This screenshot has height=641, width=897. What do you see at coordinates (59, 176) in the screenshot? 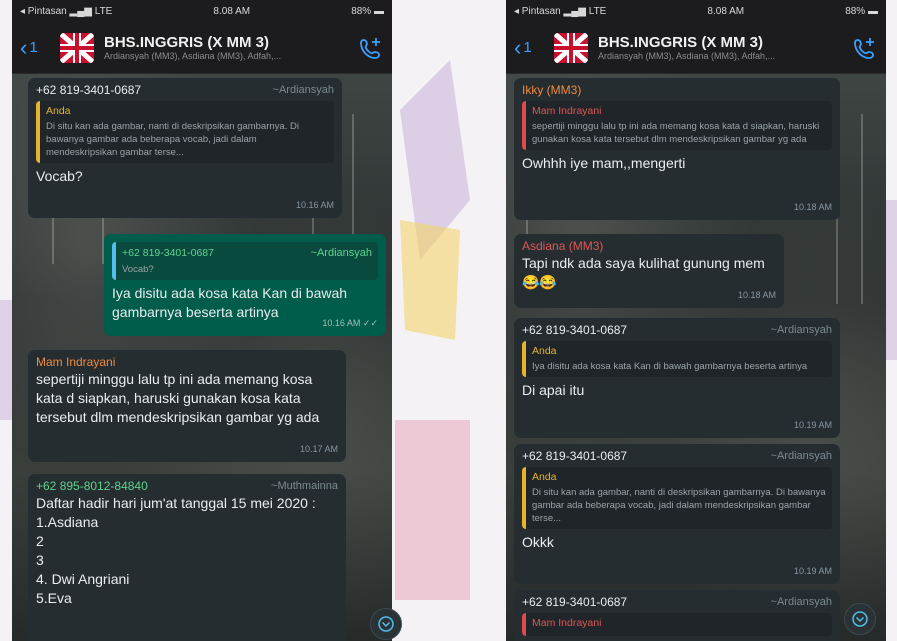
I see `message-text: Vocab?` at bounding box center [59, 176].